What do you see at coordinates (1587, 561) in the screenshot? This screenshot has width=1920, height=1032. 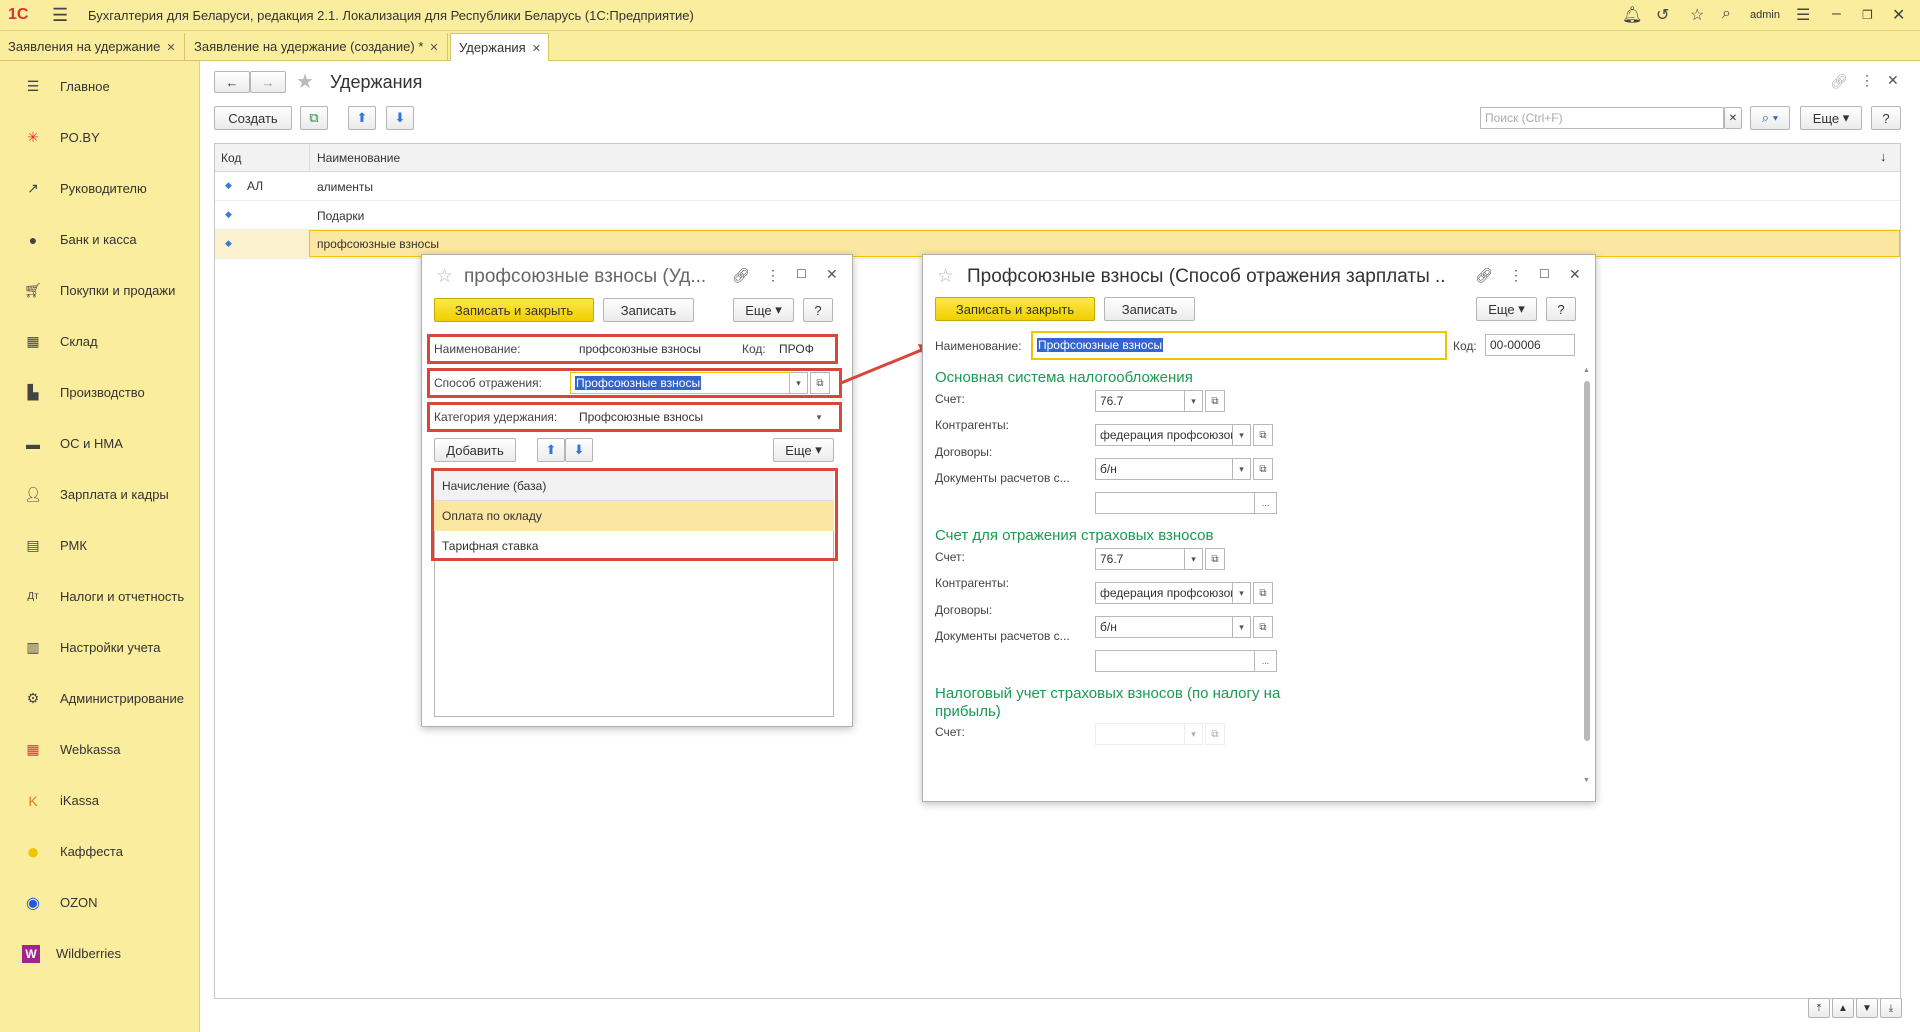 I see `scrollbar-thumb` at bounding box center [1587, 561].